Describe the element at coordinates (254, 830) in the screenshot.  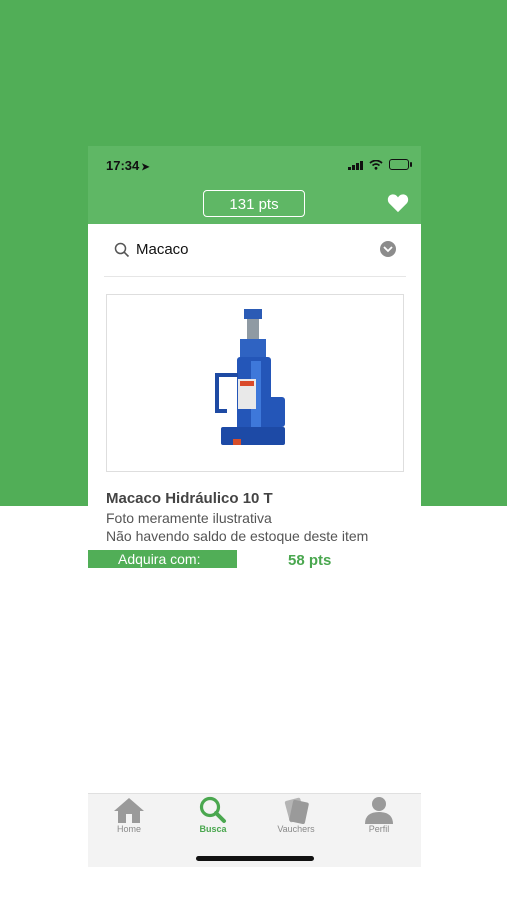
I see `tab-bar: Home Busca Vauchers Perfil` at that location.